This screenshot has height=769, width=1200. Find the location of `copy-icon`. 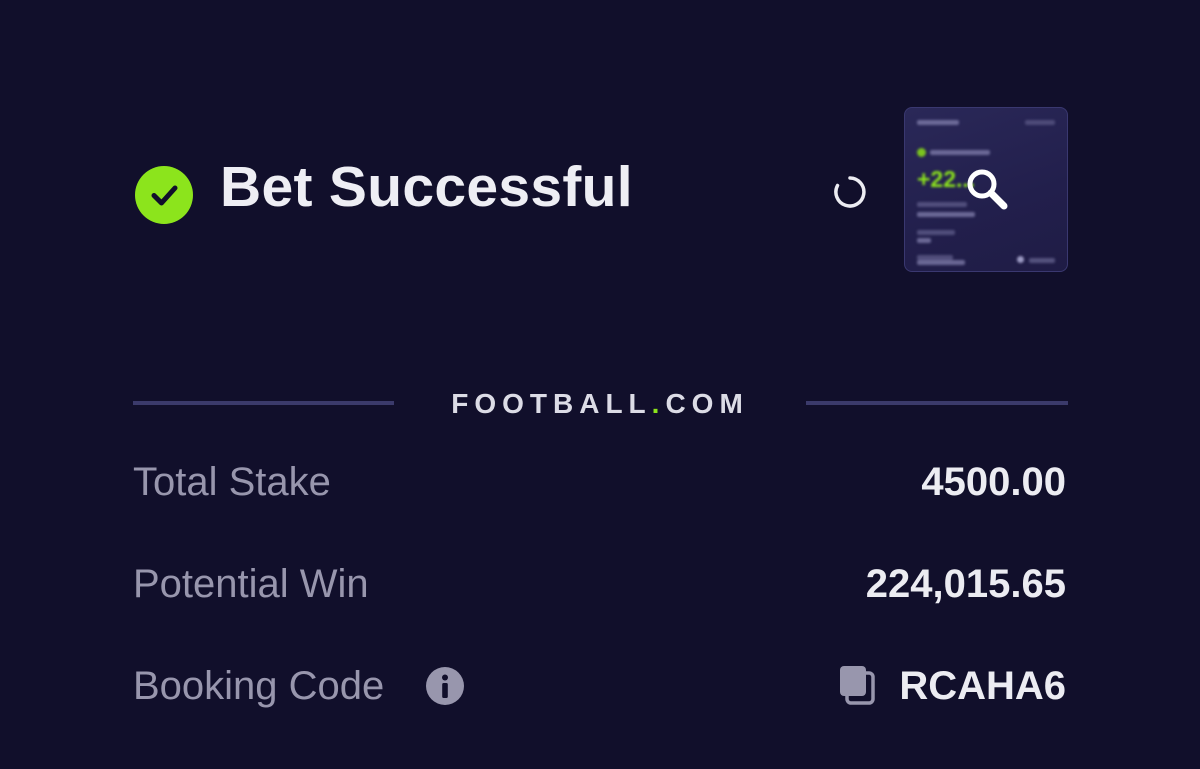

copy-icon is located at coordinates (857, 685).